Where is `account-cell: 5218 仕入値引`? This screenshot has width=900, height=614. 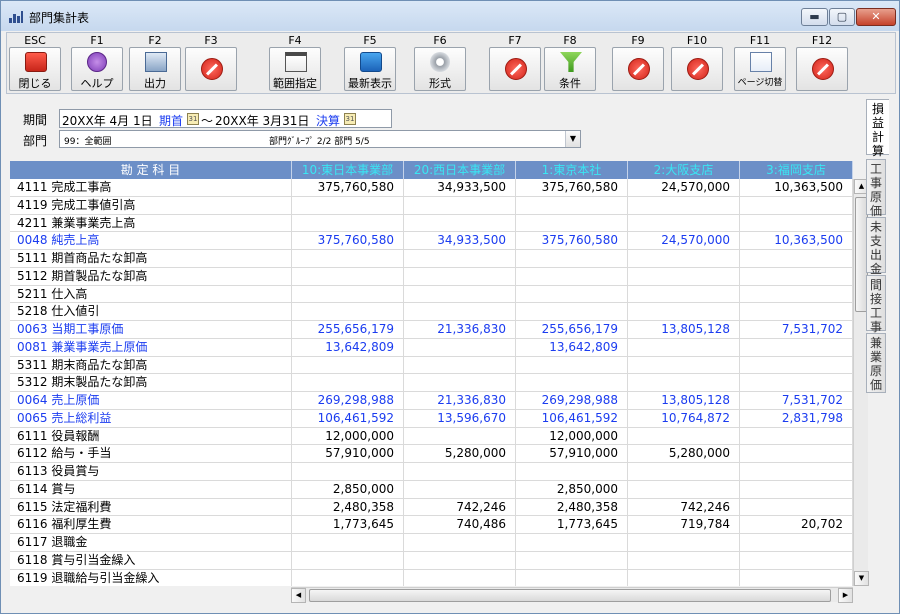
account-cell: 5218 仕入値引 is located at coordinates (151, 312).